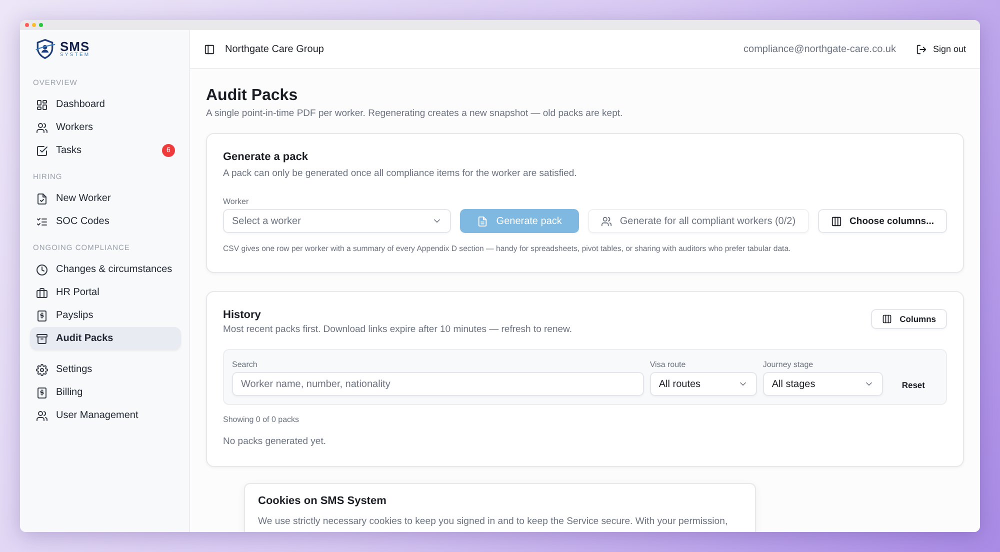 Image resolution: width=1000 pixels, height=552 pixels. Describe the element at coordinates (275, 441) in the screenshot. I see `empty-message: No packs generated yet.` at that location.